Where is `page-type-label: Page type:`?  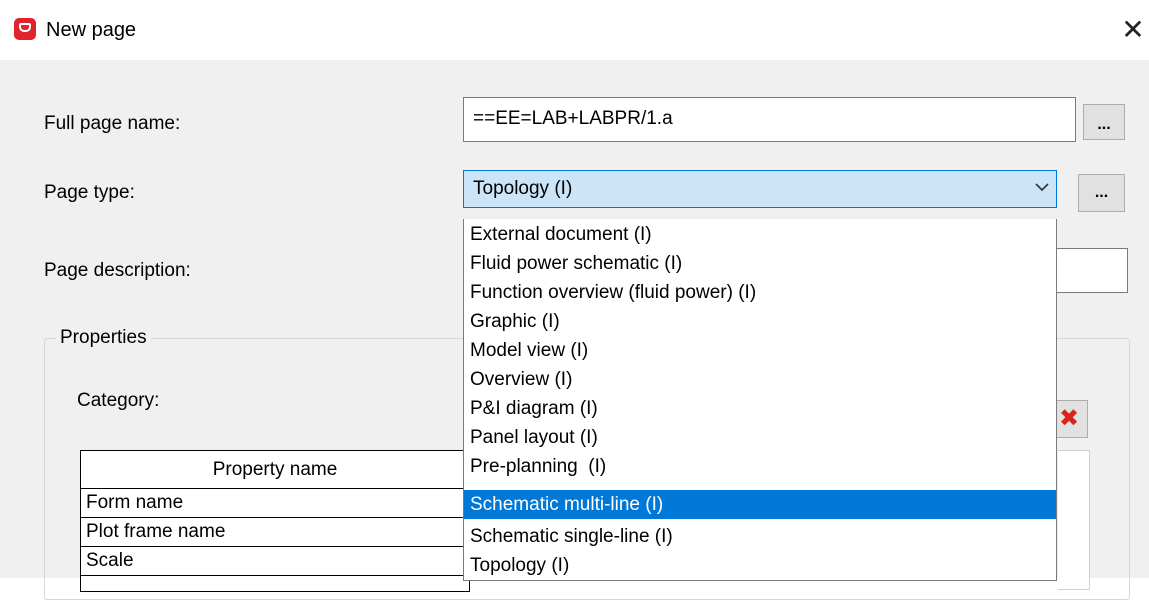 page-type-label: Page type: is located at coordinates (89, 192).